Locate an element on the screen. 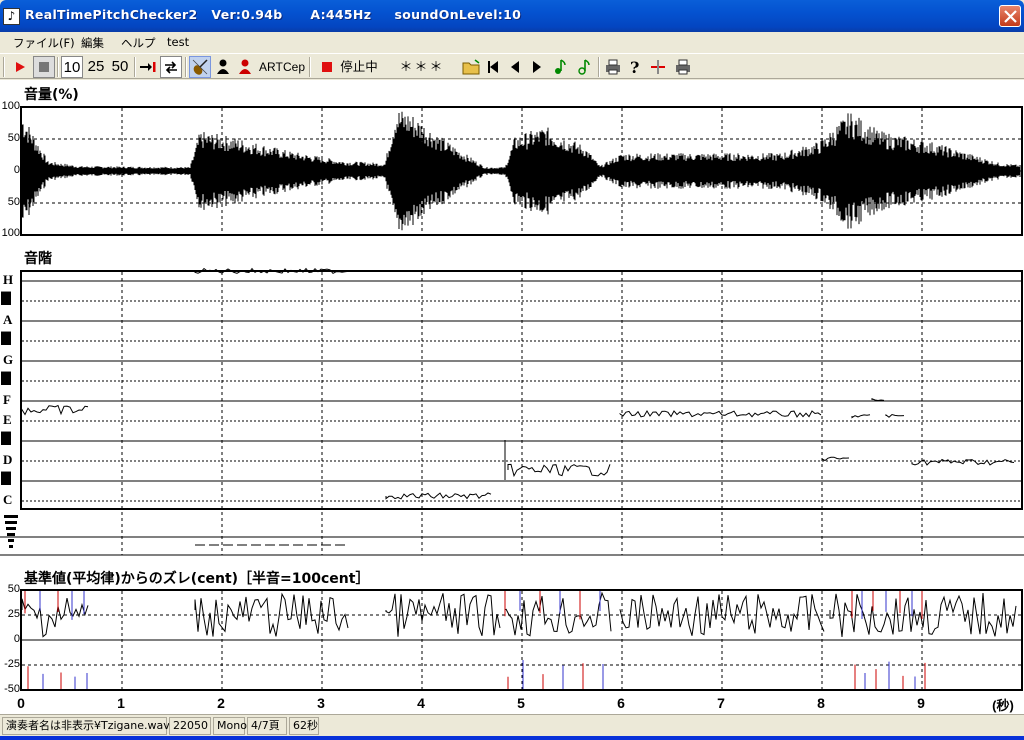 The height and width of the screenshot is (740, 1024). print-icon is located at coordinates (613, 67).